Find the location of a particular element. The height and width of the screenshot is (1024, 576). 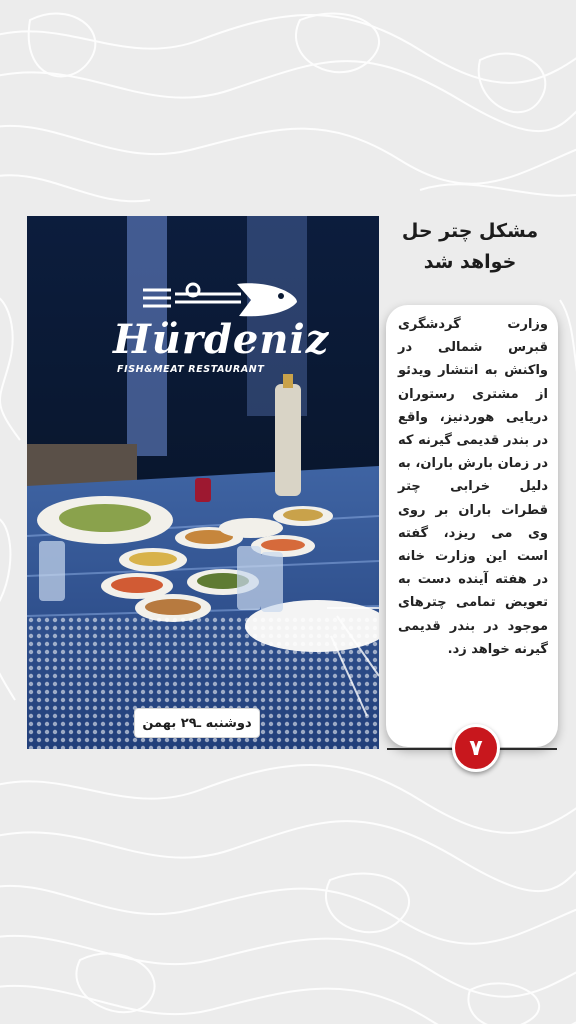

logo-subtitle: FISH&MEAT RESTAURANT is located at coordinates (191, 369).